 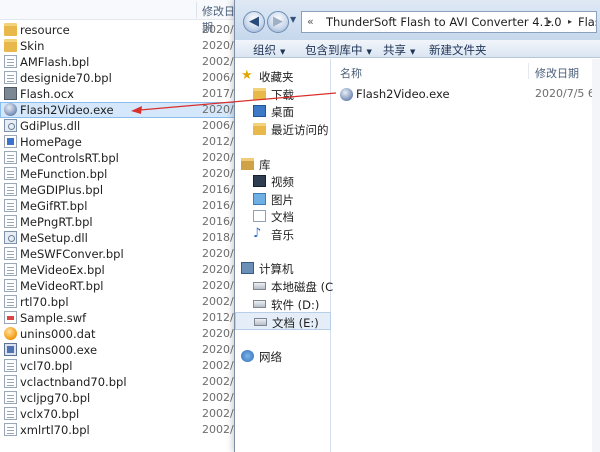 What do you see at coordinates (302, 287) in the screenshot?
I see `nav-label: 本地磁盘 (C` at bounding box center [302, 287].